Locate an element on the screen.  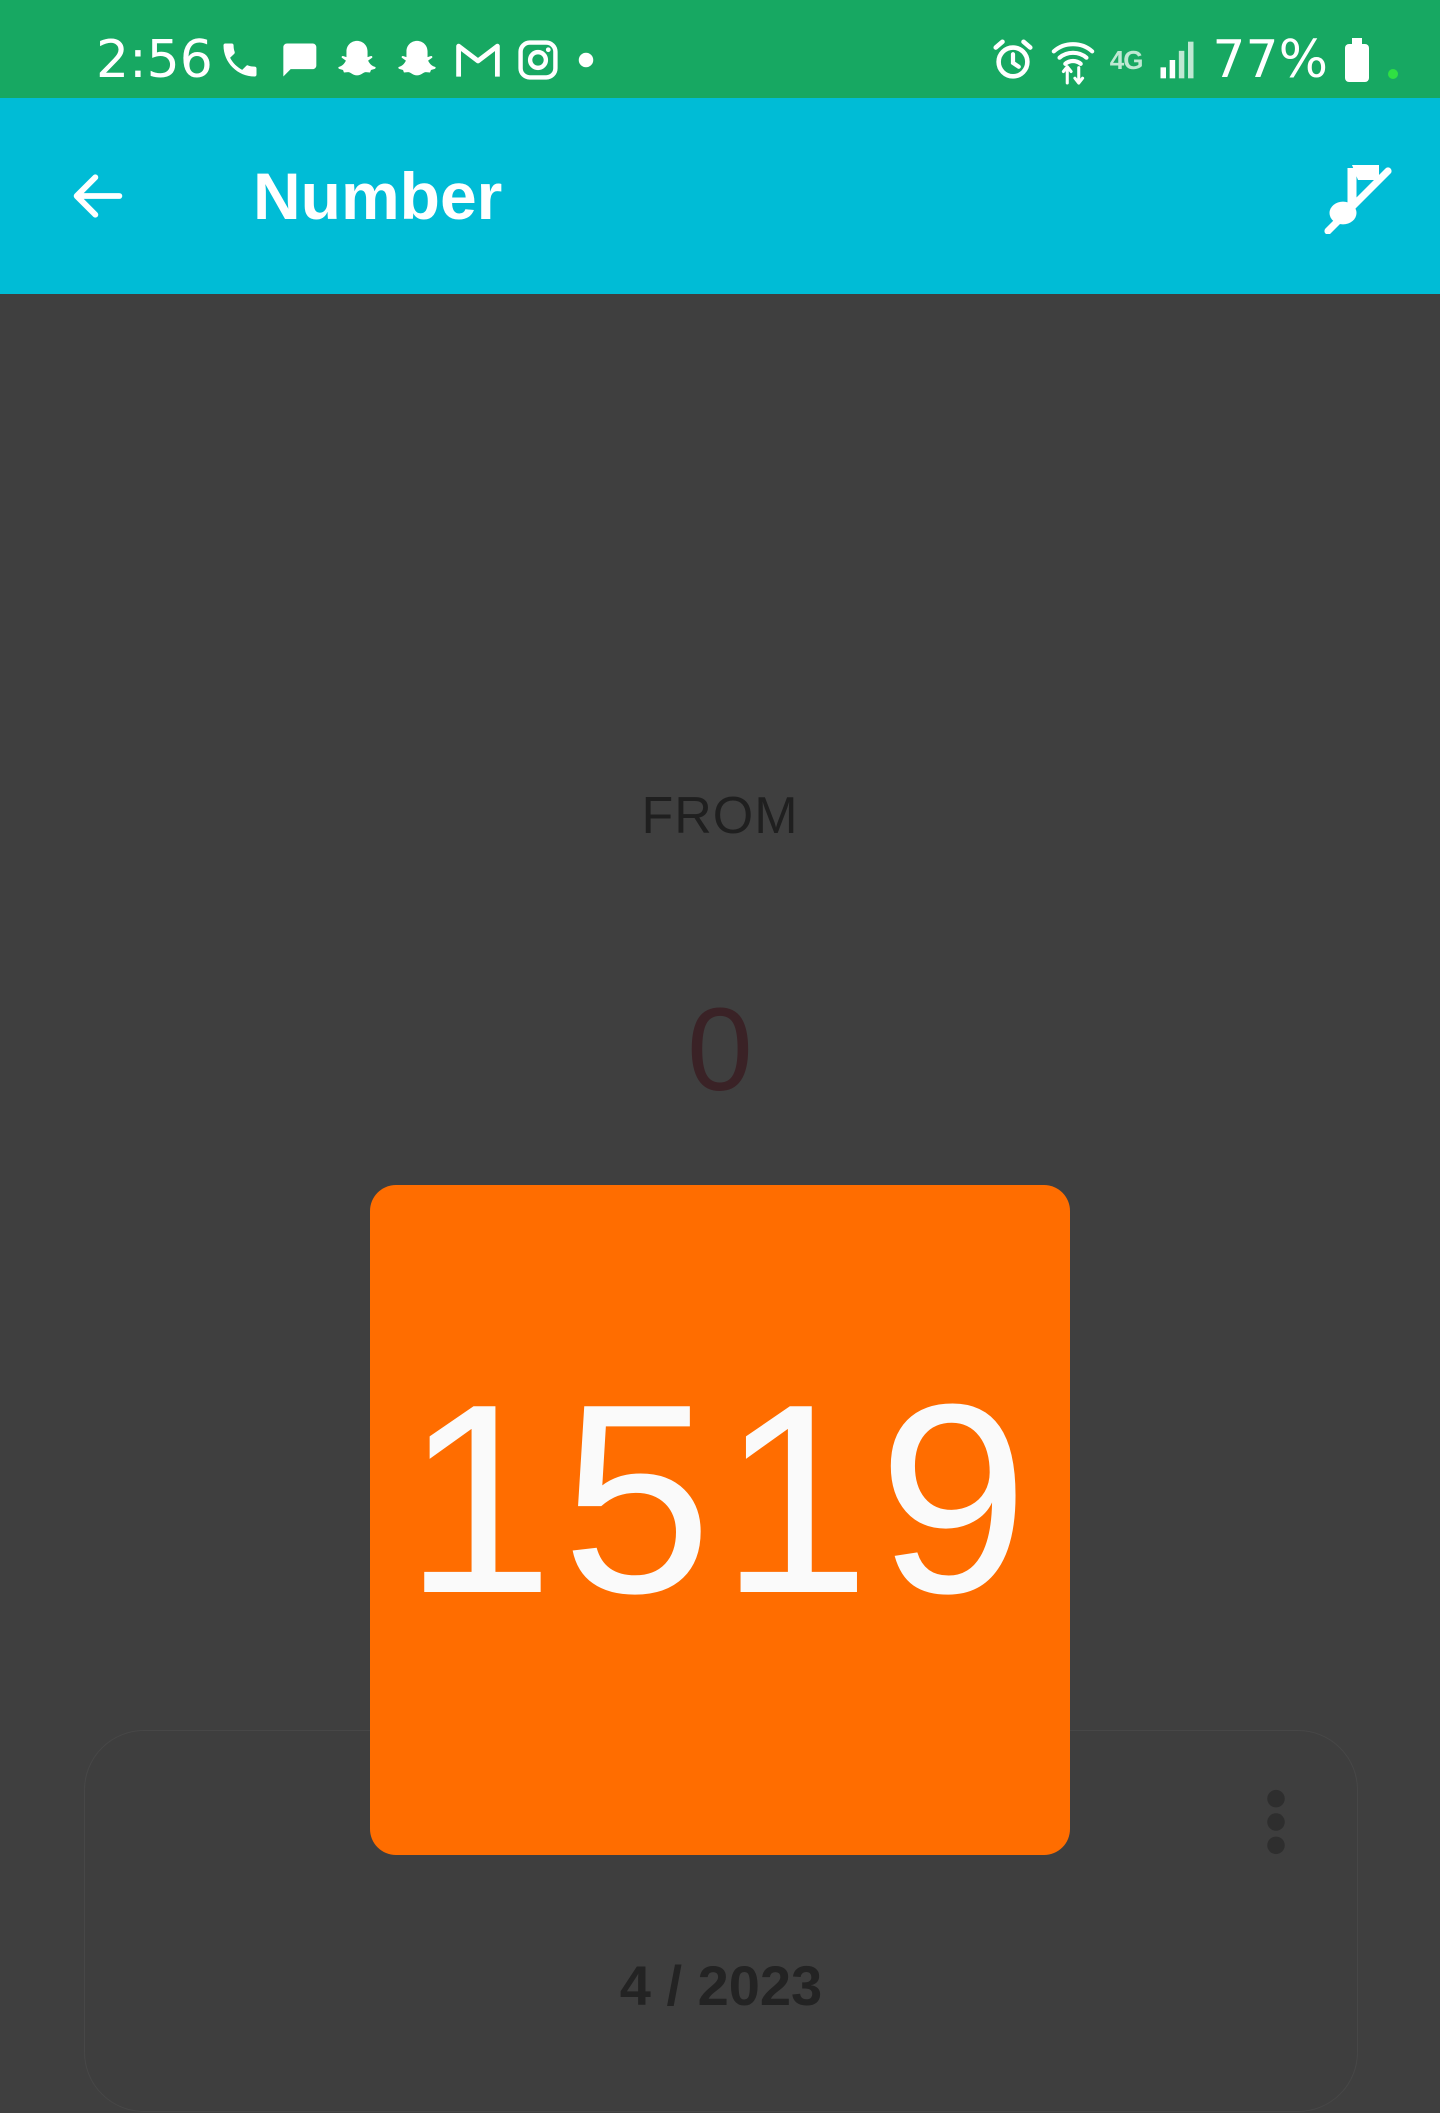
signal-icon is located at coordinates (1177, 60).